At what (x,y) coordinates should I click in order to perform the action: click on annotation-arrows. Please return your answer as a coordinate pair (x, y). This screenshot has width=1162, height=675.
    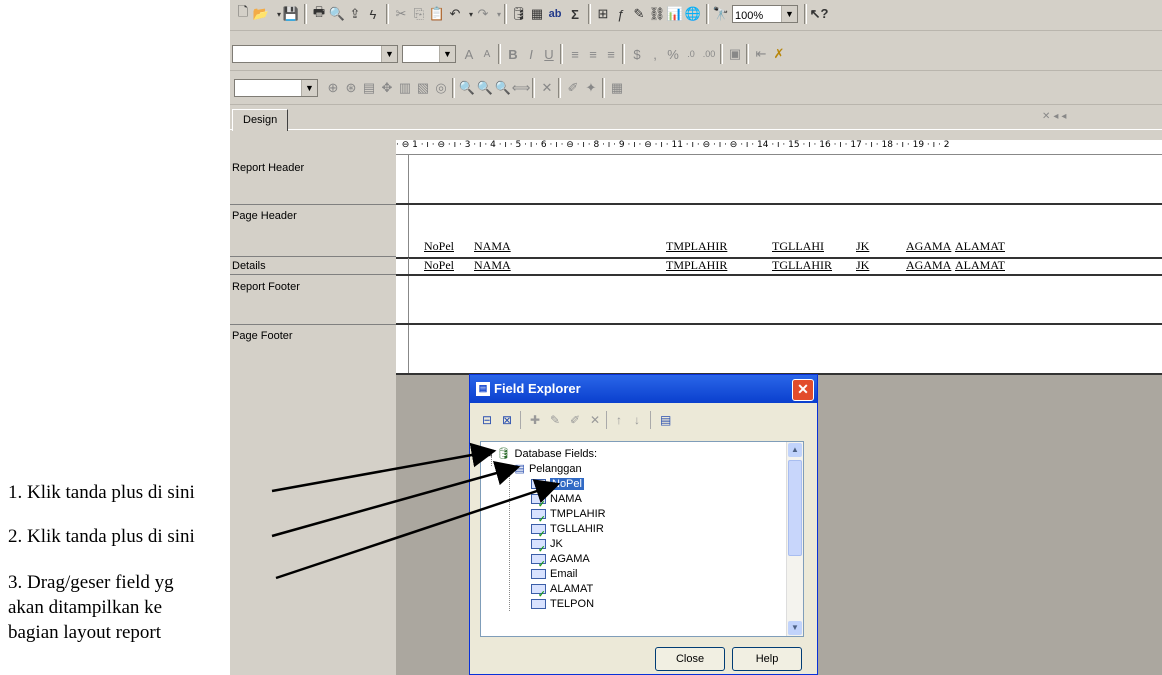
    Looking at the image, I should click on (416, 511).